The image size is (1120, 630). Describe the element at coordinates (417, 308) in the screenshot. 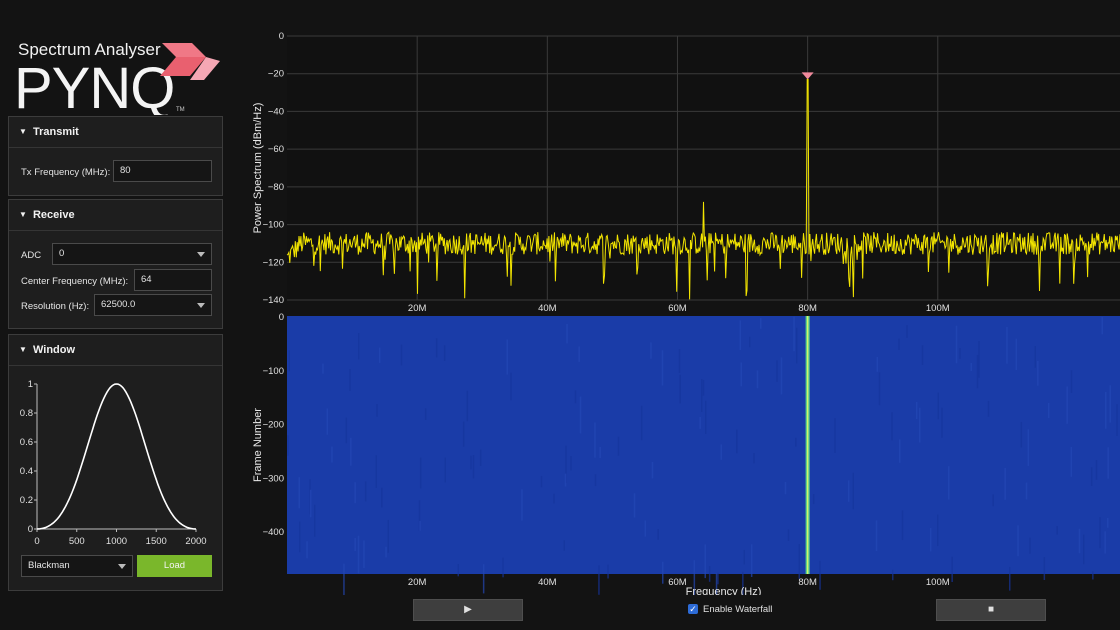

I see `spectrum-x-tick-label: 20M` at that location.